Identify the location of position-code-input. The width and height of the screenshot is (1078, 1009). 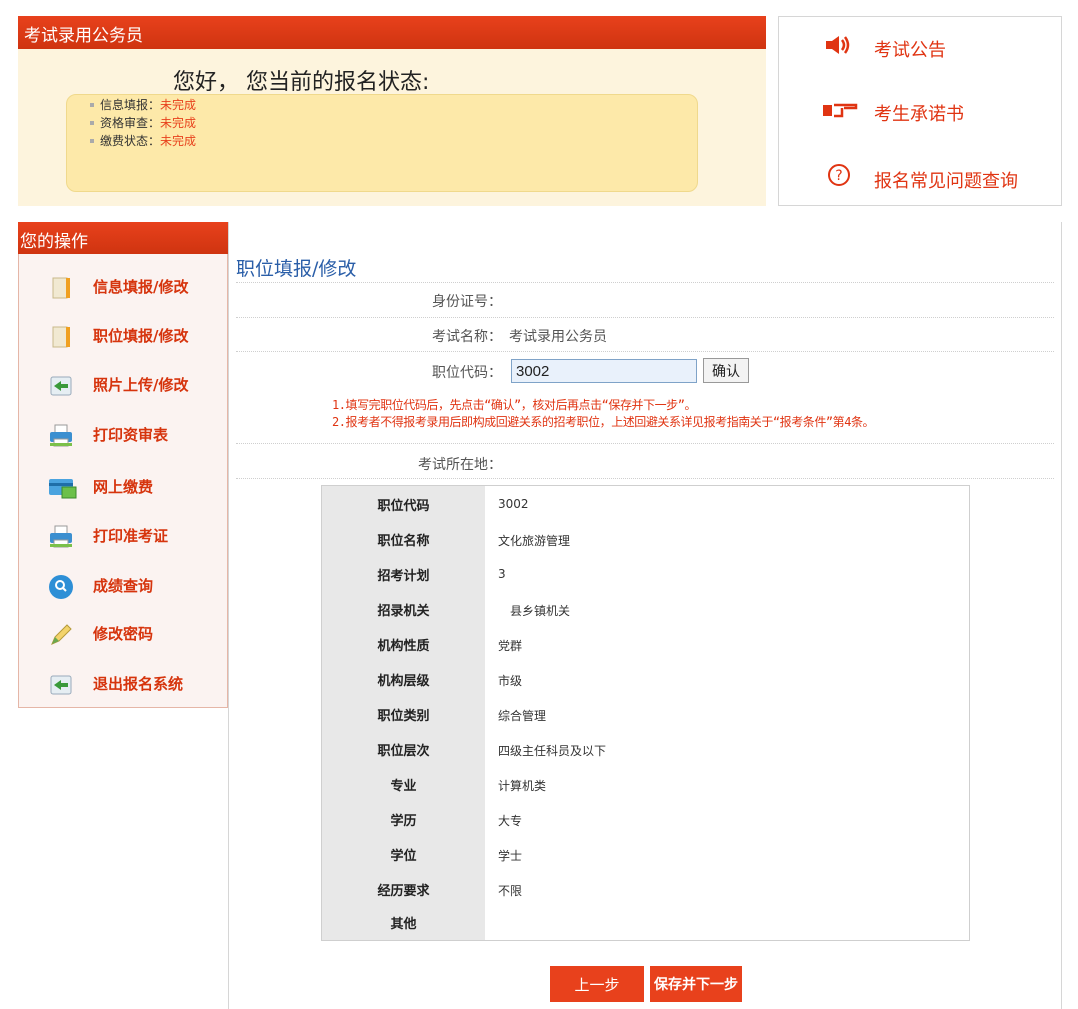
(604, 371).